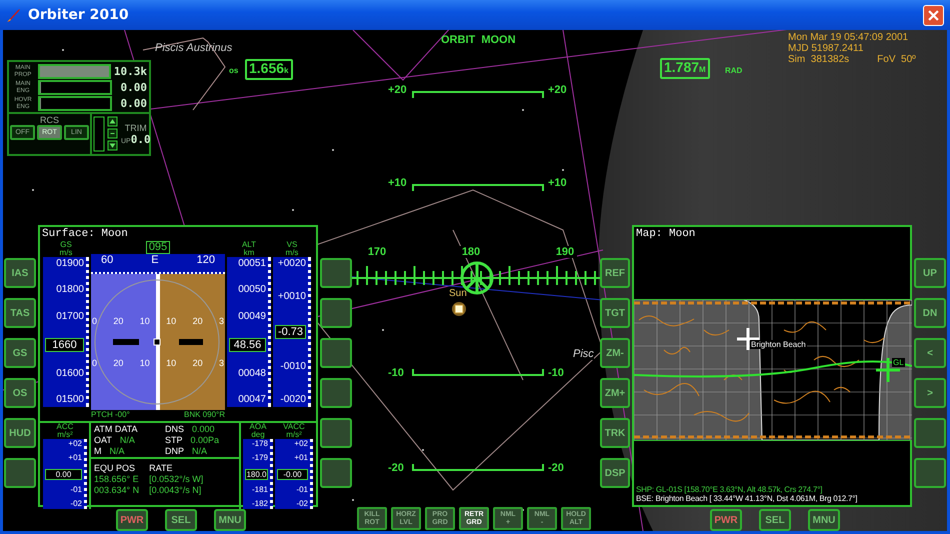 The height and width of the screenshot is (534, 950). Describe the element at coordinates (174, 429) in the screenshot. I see `field-label: DNS` at that location.